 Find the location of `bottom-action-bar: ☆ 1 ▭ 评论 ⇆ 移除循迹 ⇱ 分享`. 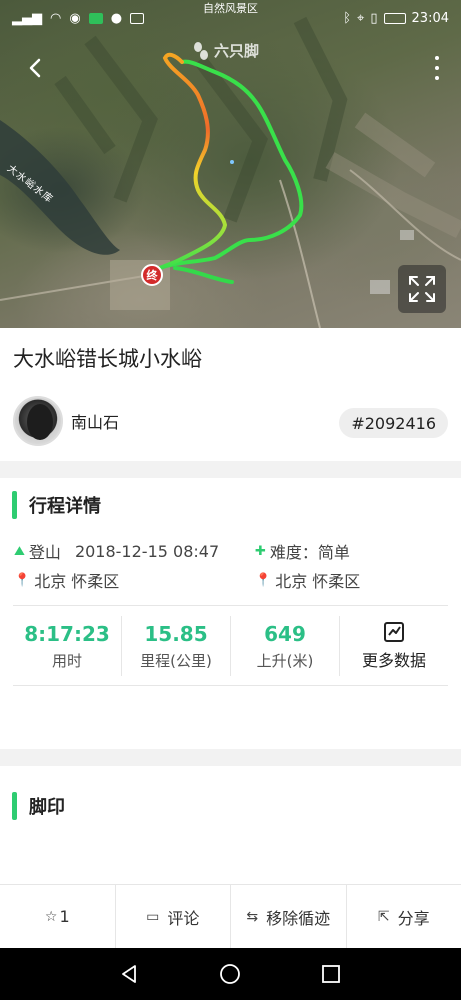

bottom-action-bar: ☆ 1 ▭ 评论 ⇆ 移除循迹 ⇱ 分享 is located at coordinates (230, 916).